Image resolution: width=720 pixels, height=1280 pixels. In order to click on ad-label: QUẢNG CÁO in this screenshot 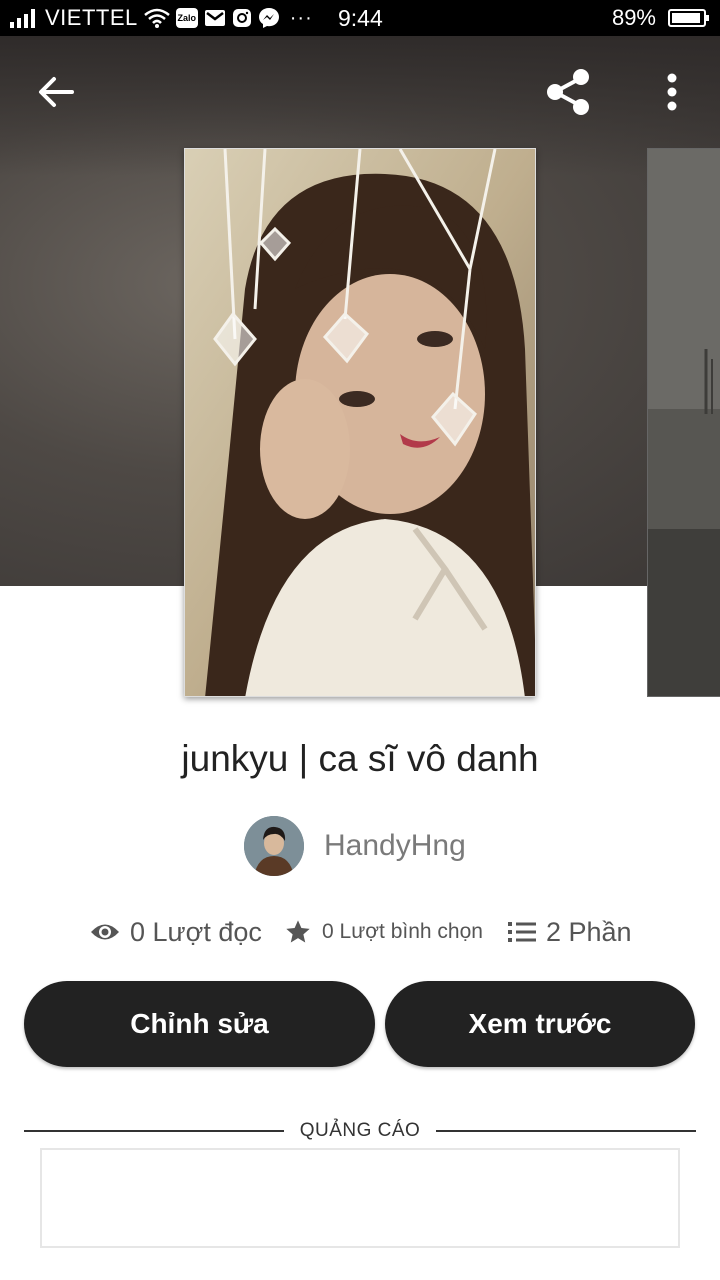, I will do `click(360, 1130)`.